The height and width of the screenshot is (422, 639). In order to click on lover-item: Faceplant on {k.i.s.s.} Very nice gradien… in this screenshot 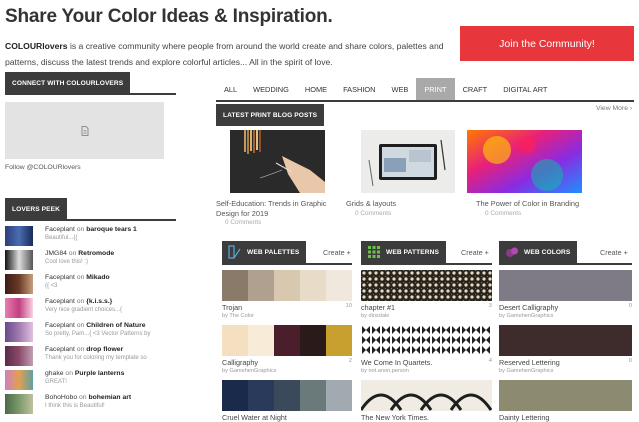, I will do `click(92, 308)`.